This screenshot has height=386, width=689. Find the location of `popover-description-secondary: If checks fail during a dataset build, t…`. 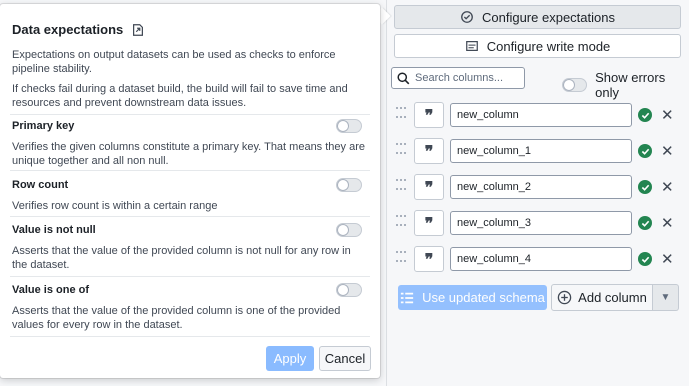

popover-description-secondary: If checks fail during a dataset build, t… is located at coordinates (180, 96).